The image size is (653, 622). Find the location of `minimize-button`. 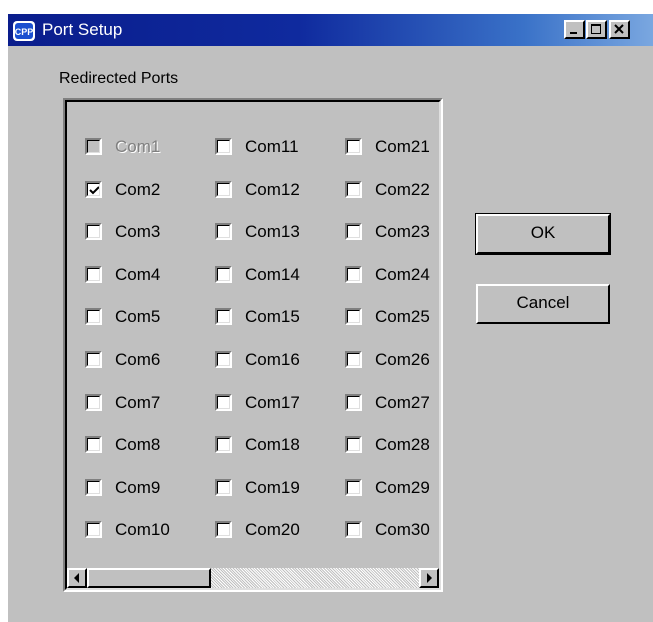

minimize-button is located at coordinates (574, 29).